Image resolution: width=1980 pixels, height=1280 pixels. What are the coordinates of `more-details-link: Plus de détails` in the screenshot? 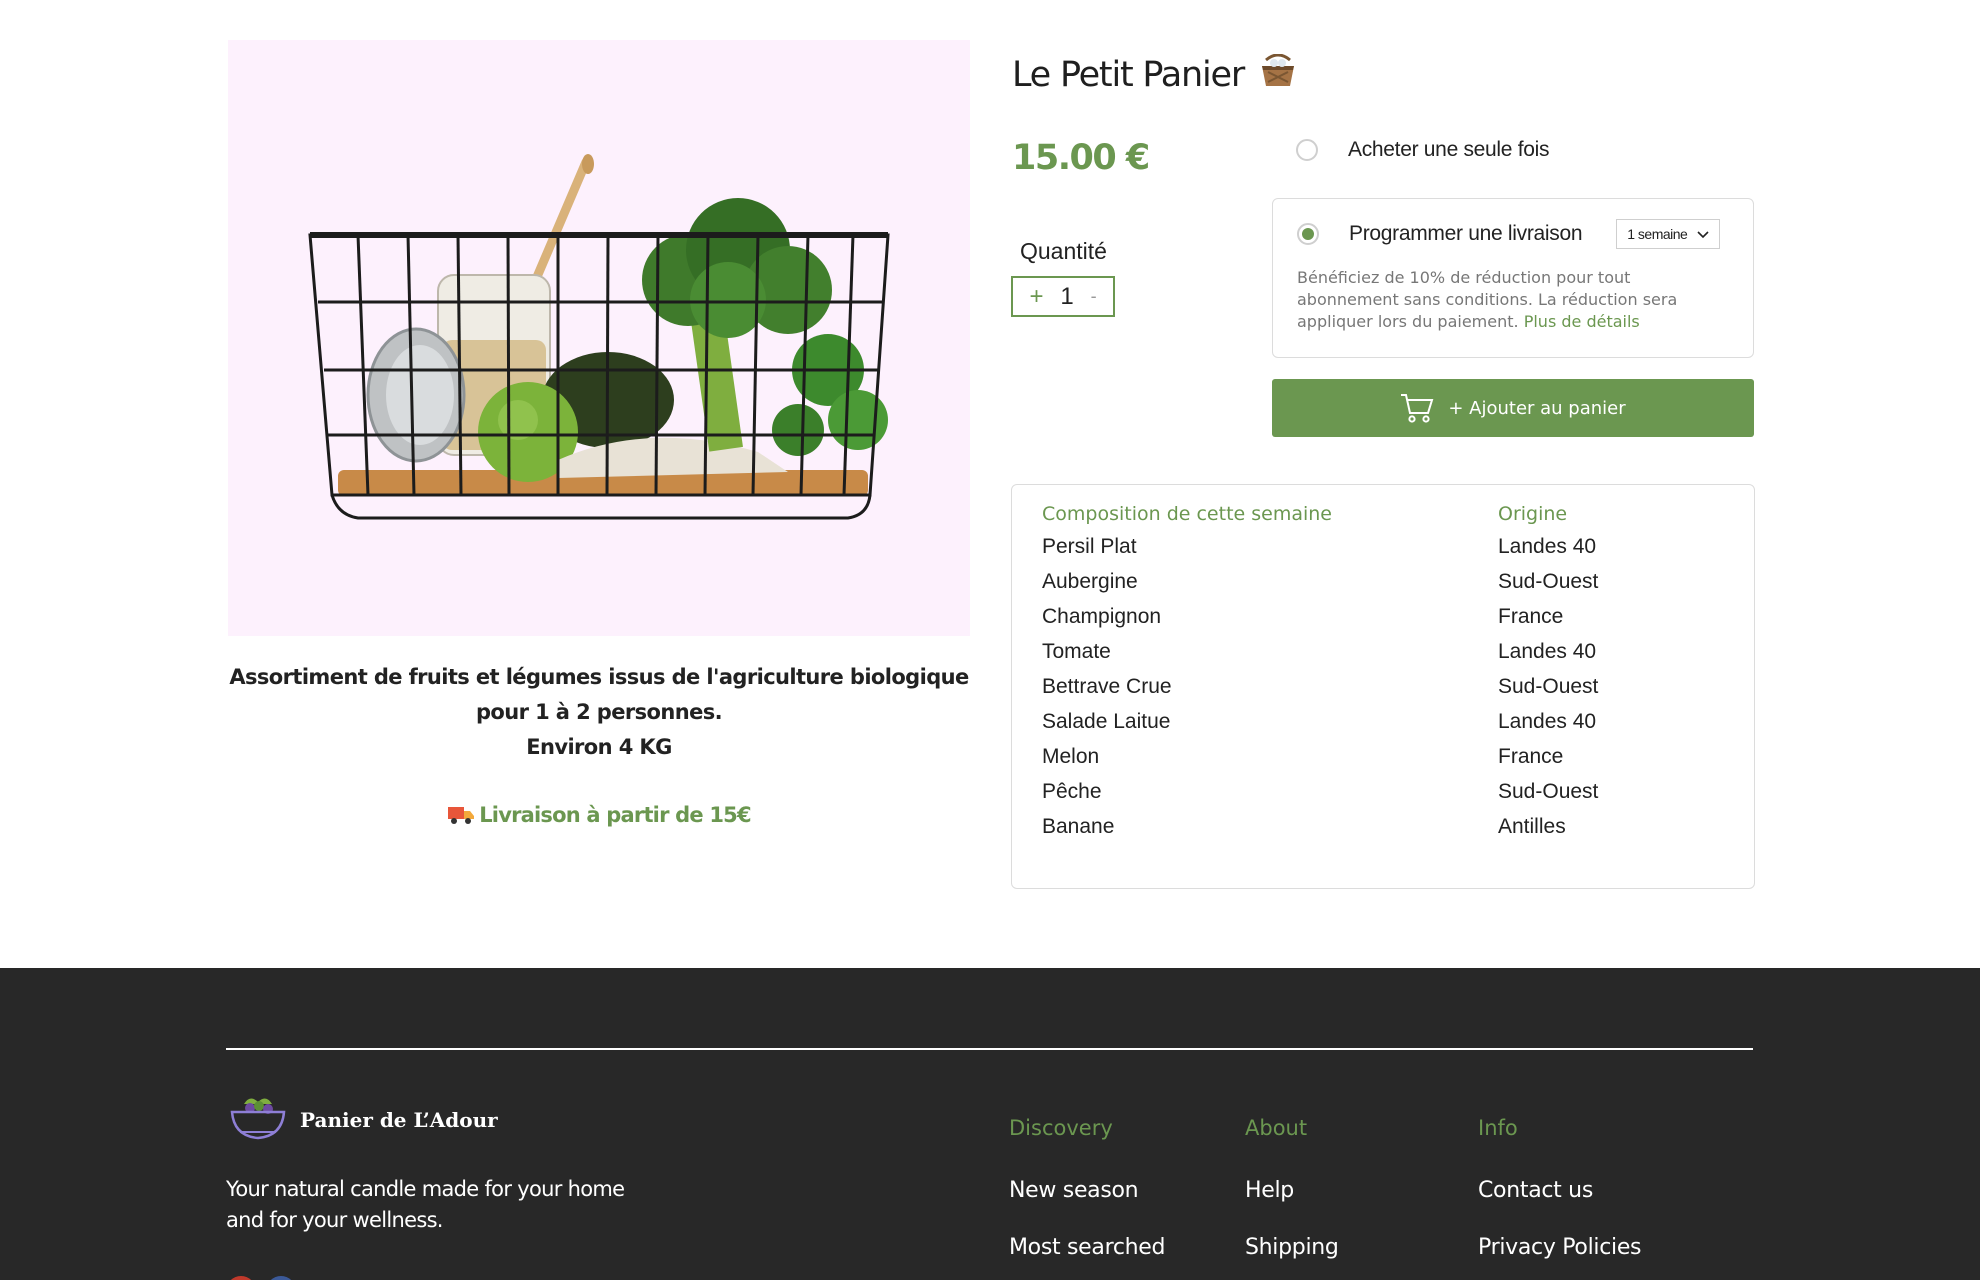 It's located at (1582, 321).